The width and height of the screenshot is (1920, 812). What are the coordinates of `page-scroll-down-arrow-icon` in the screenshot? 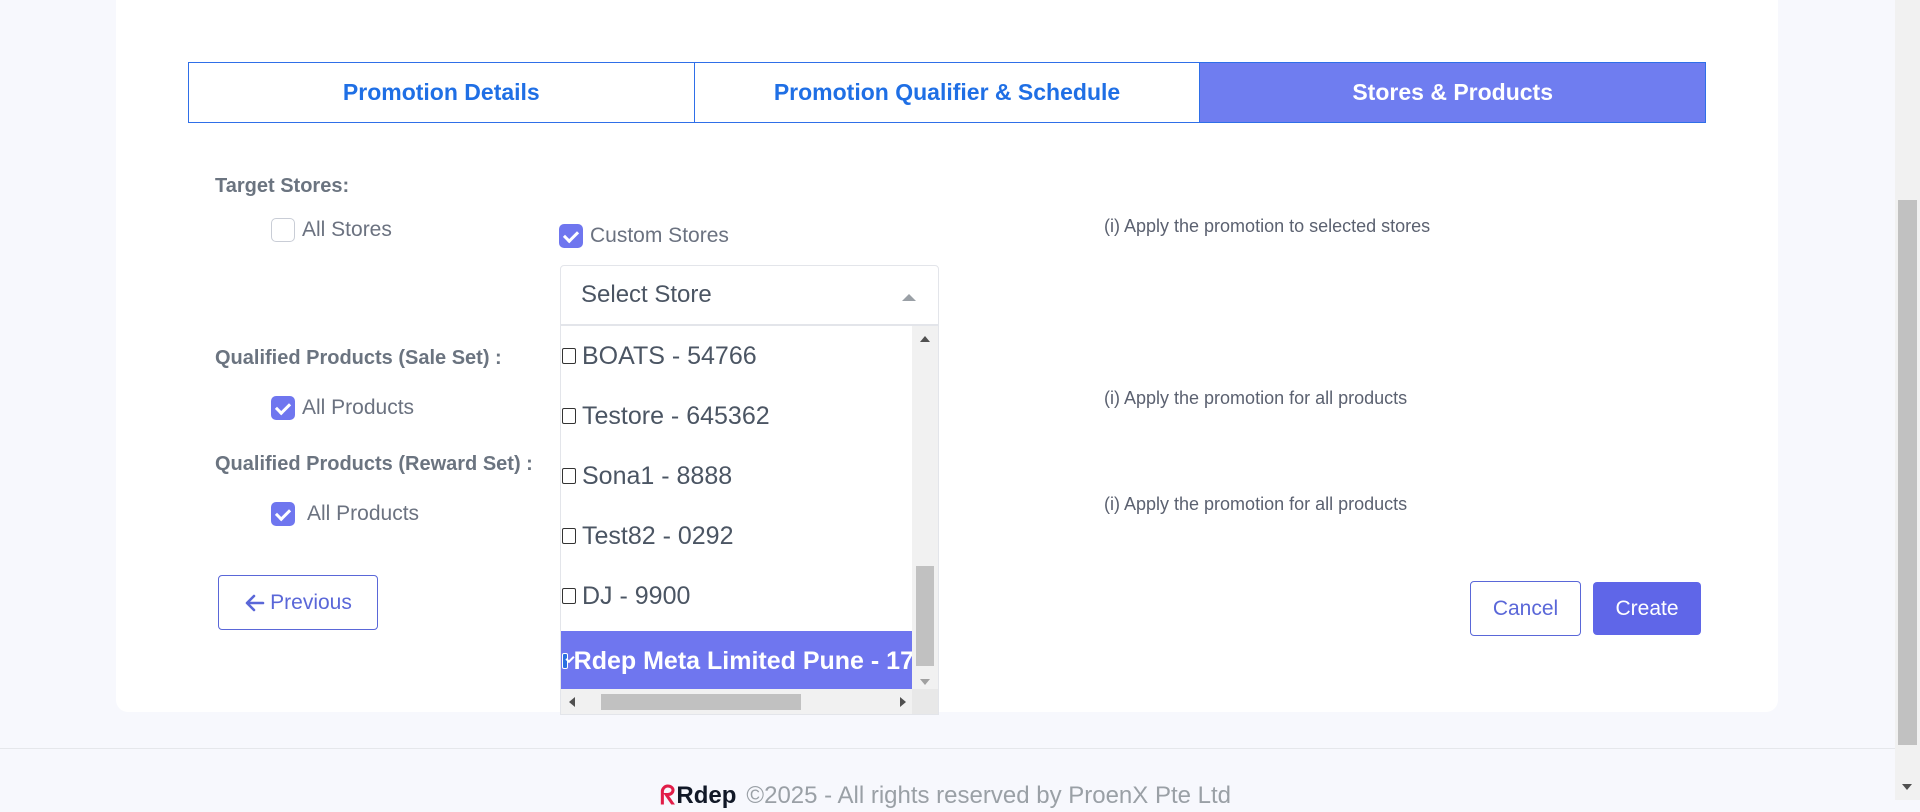 It's located at (1907, 787).